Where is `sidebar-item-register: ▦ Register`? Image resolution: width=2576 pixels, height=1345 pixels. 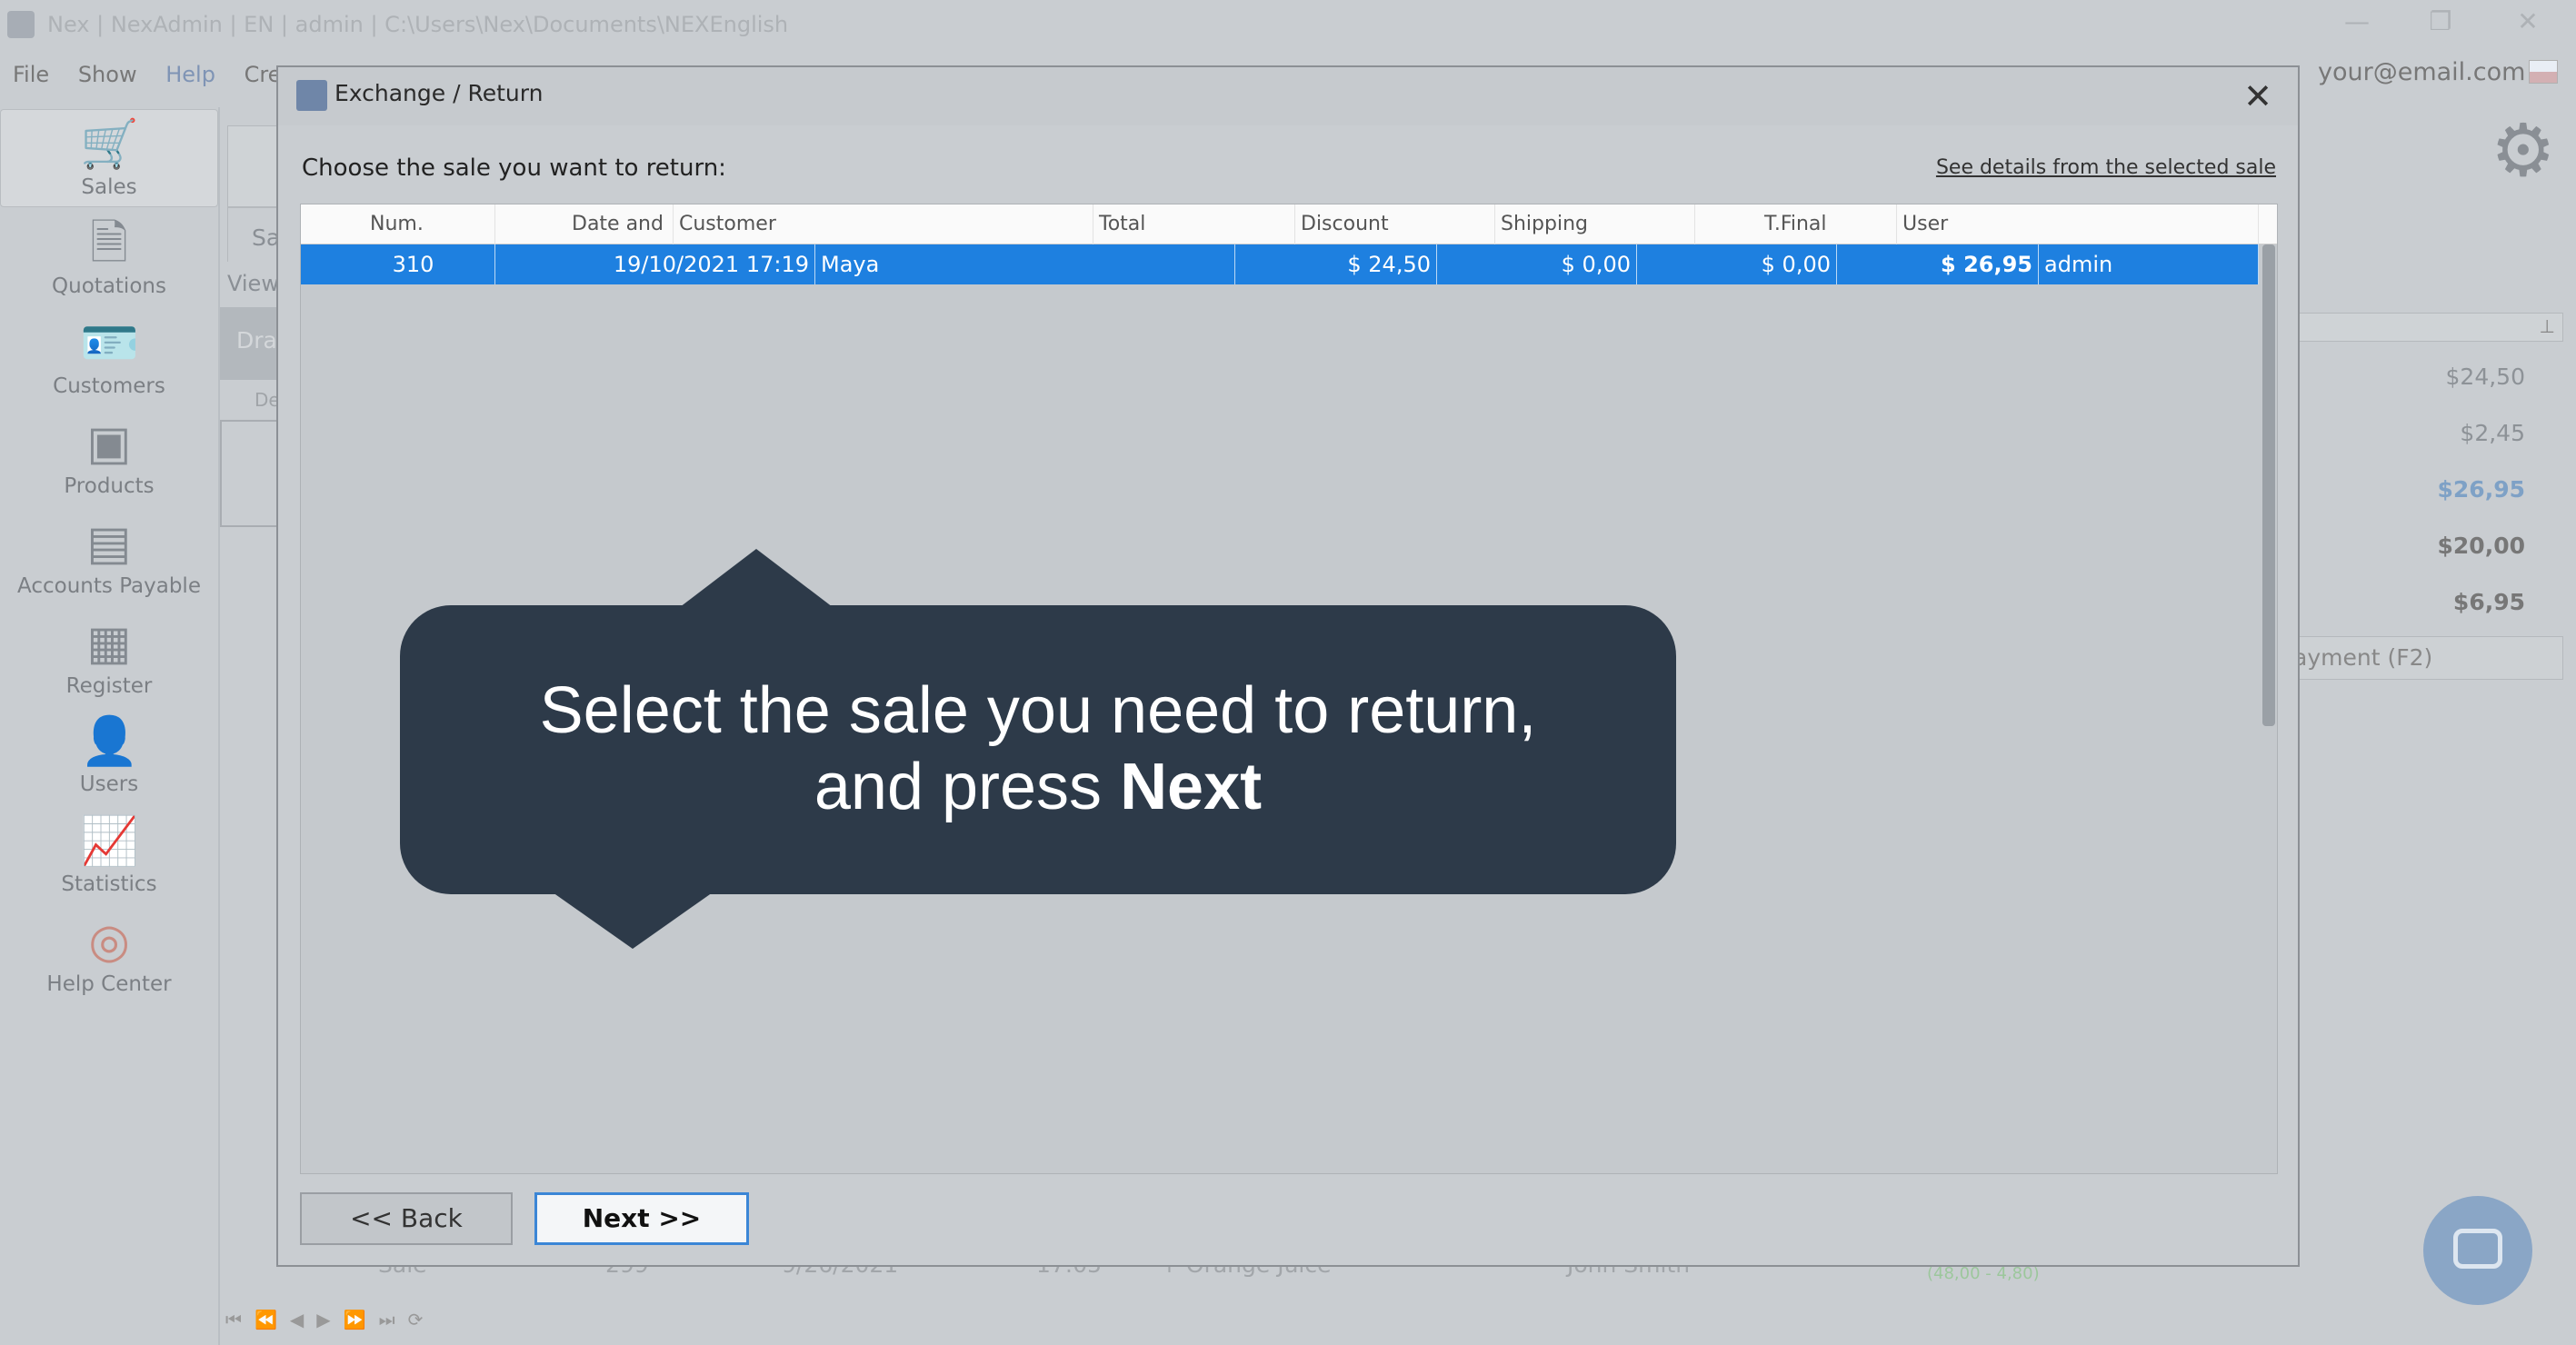
sidebar-item-register: ▦ Register is located at coordinates (109, 658).